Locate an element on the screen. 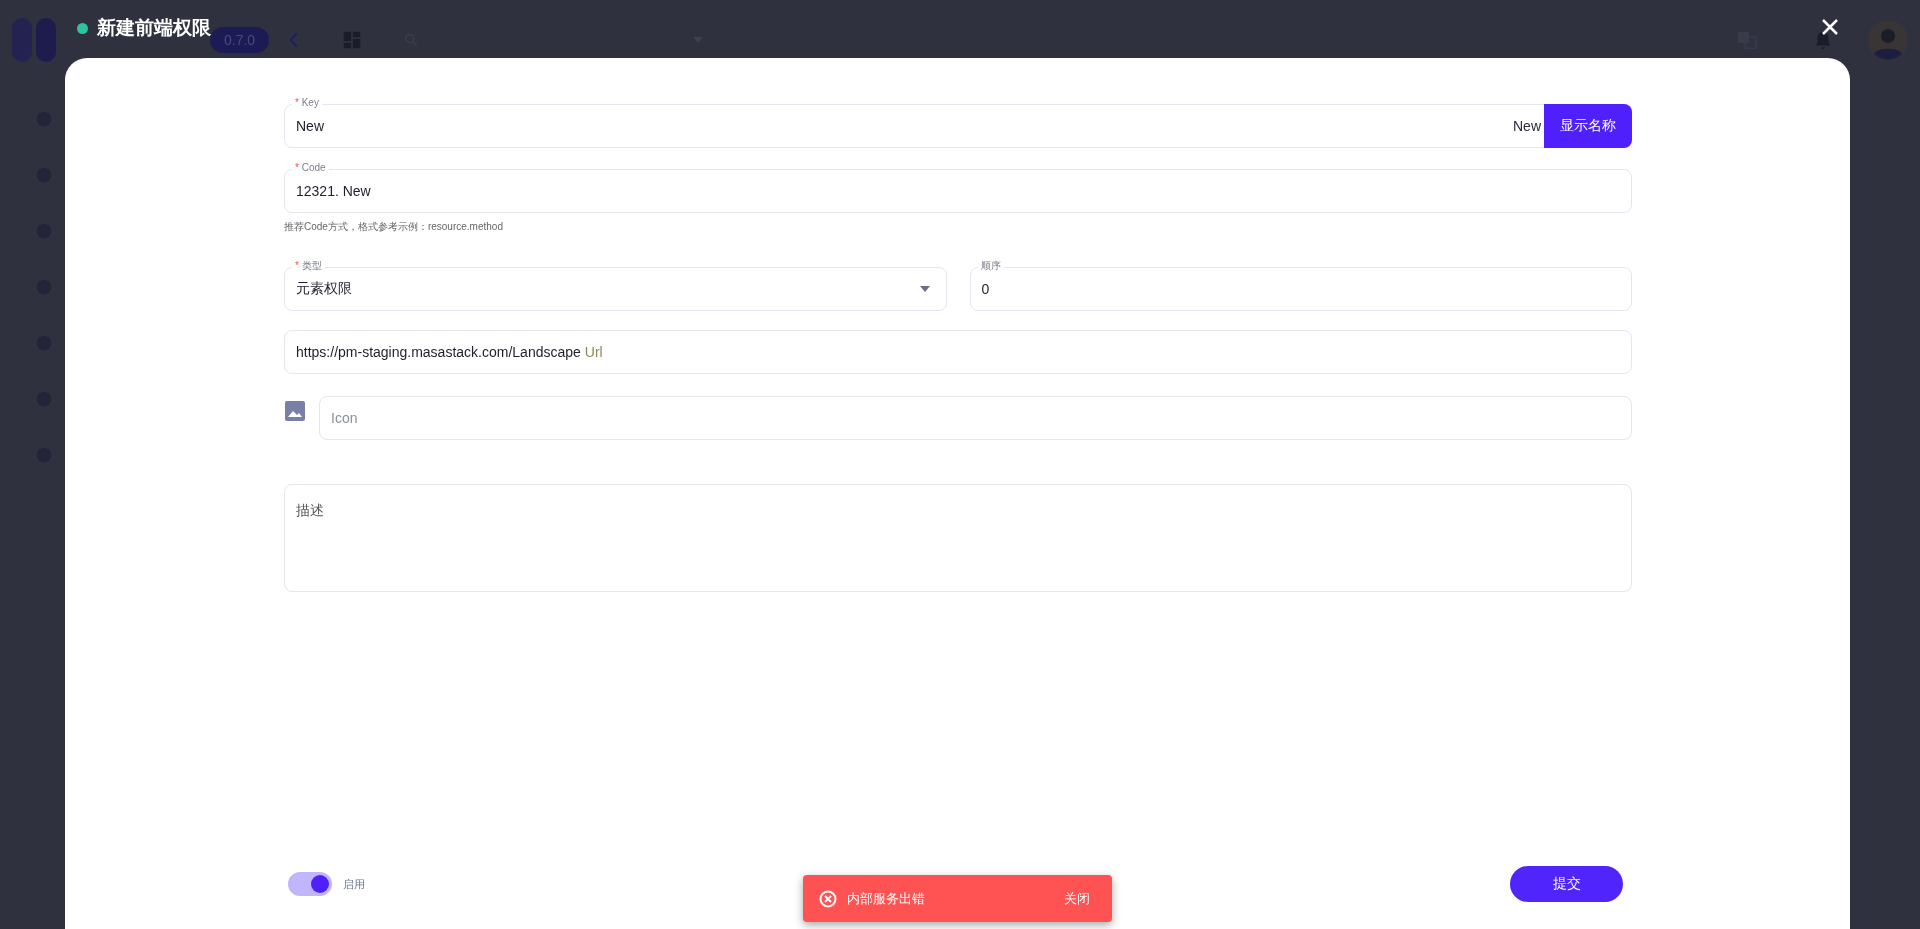 This screenshot has height=929, width=1920. snackbar-message: 内部服务出错 is located at coordinates (886, 898).